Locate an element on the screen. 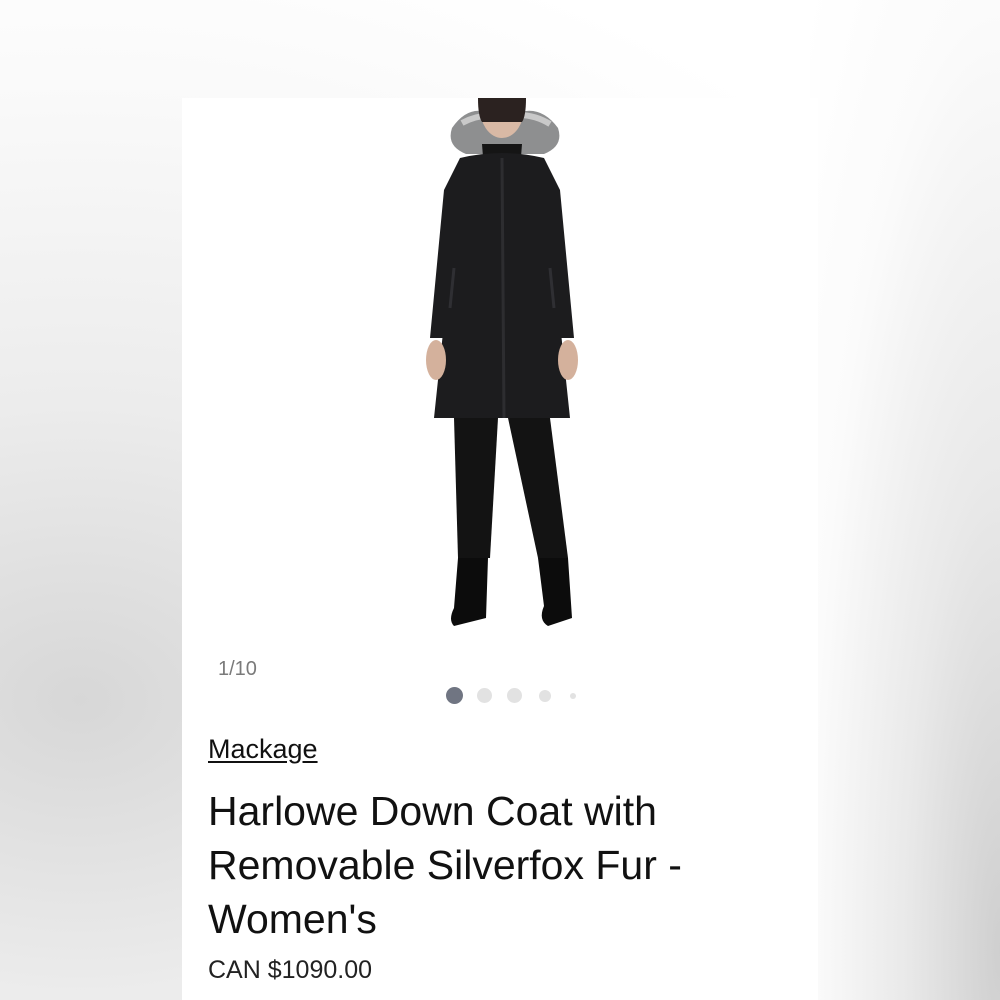 This screenshot has width=1000, height=1000. image-counter: 1/10 is located at coordinates (237, 669).